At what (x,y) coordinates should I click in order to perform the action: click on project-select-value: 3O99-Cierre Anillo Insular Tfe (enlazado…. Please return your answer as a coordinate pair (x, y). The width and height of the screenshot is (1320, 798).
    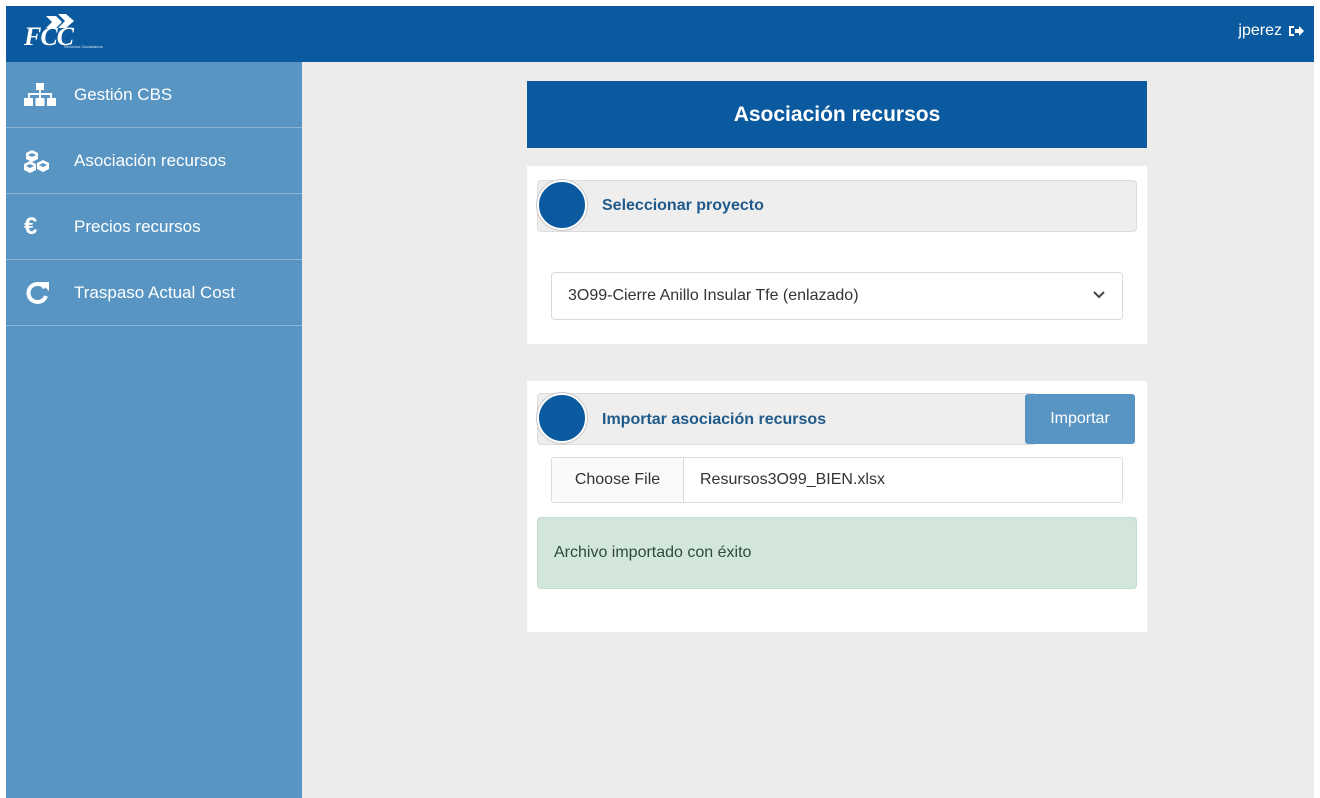
    Looking at the image, I should click on (713, 295).